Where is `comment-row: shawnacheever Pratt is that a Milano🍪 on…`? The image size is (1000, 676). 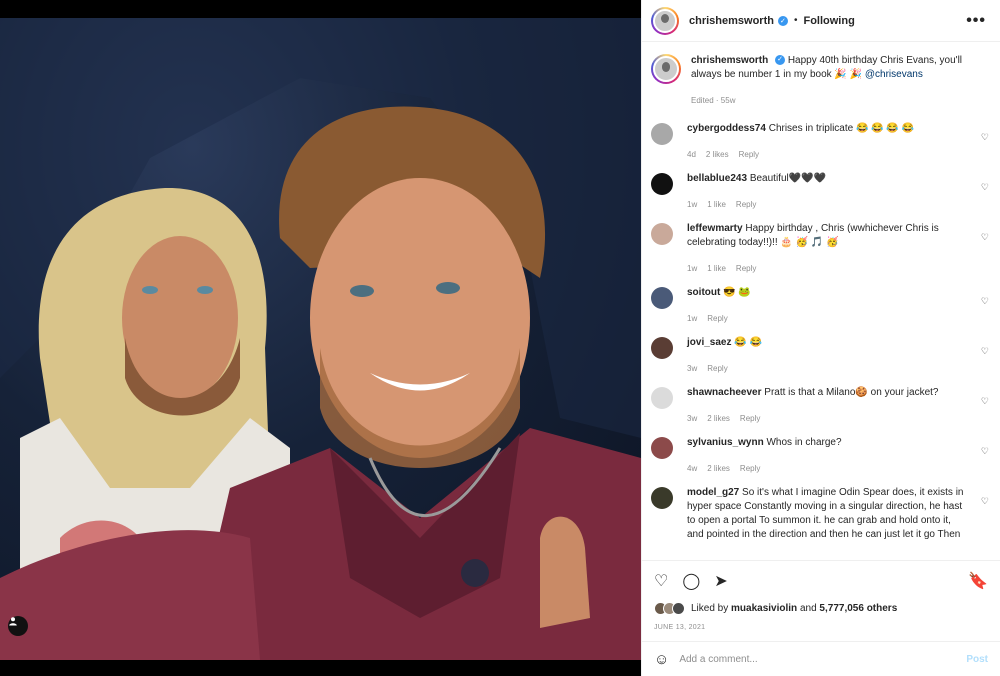
comment-row: shawnacheever Pratt is that a Milano🍪 on… is located at coordinates (821, 406).